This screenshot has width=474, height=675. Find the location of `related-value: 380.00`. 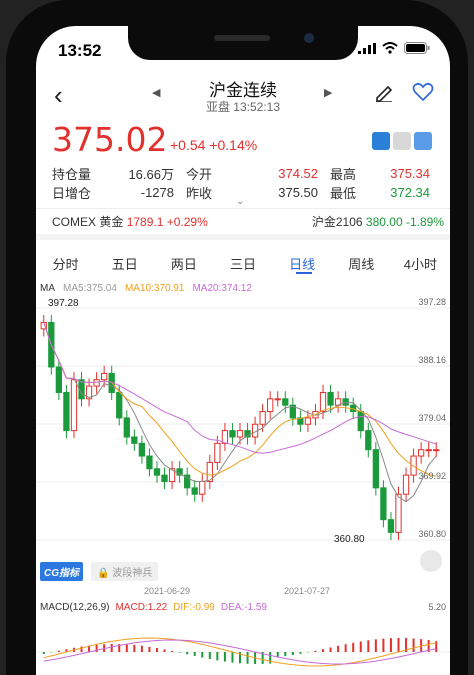

related-value: 380.00 is located at coordinates (384, 222).